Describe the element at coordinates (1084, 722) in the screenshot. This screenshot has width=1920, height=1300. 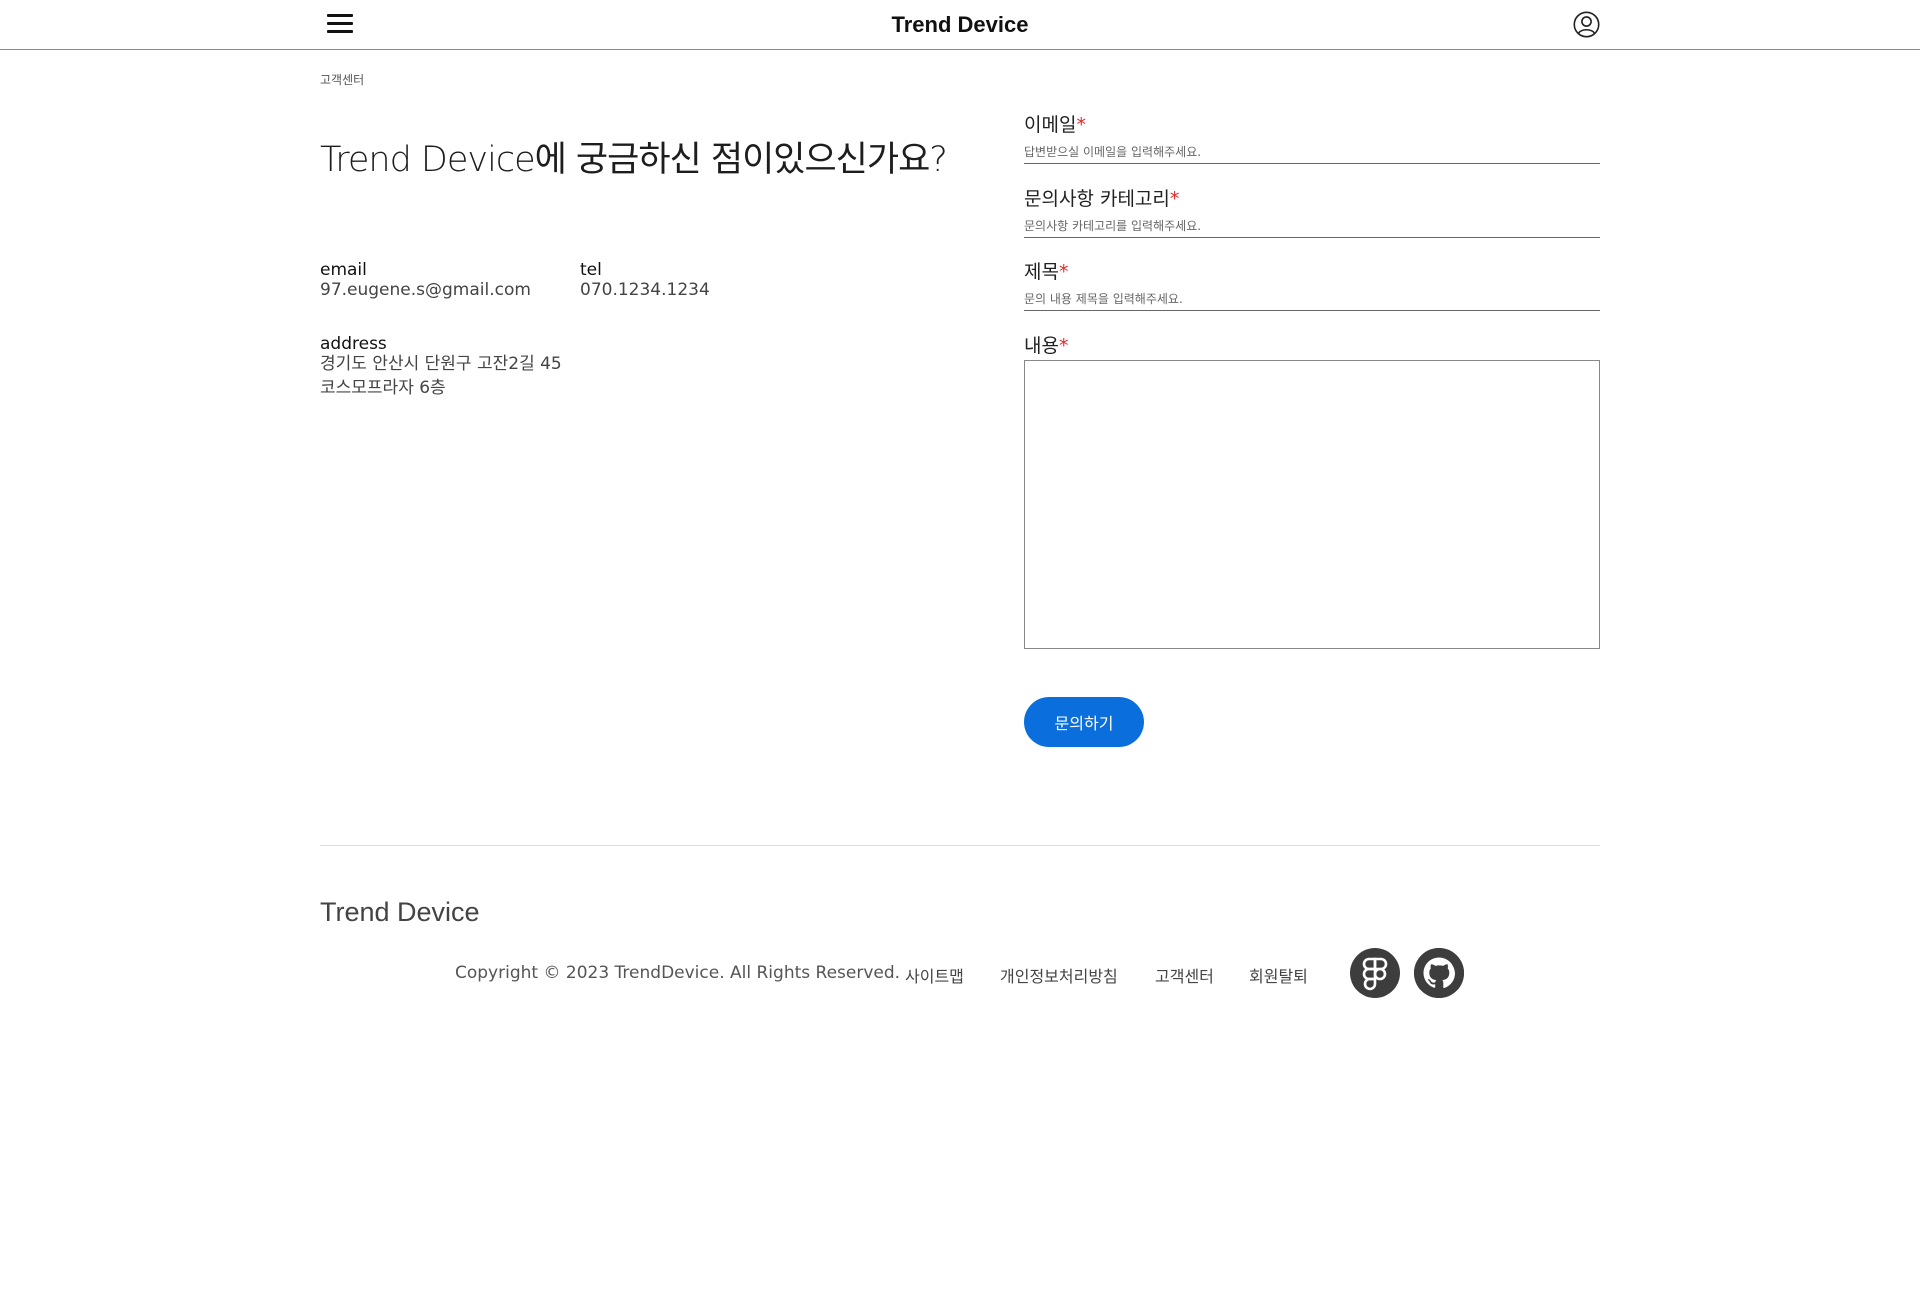
I see `submit-inquiry-button: 문의하기` at that location.